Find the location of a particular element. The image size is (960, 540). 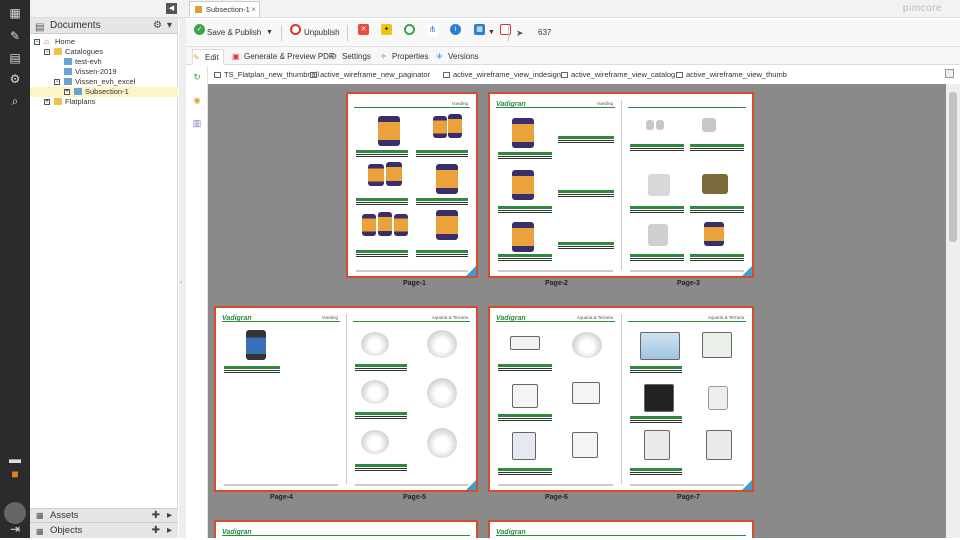

page-10-11-spread: Vadigran is located at coordinates (621, 529).